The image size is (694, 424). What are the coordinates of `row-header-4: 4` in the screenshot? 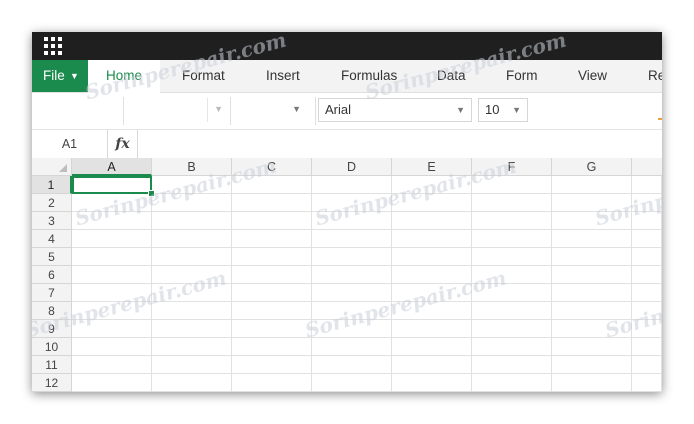 It's located at (52, 239).